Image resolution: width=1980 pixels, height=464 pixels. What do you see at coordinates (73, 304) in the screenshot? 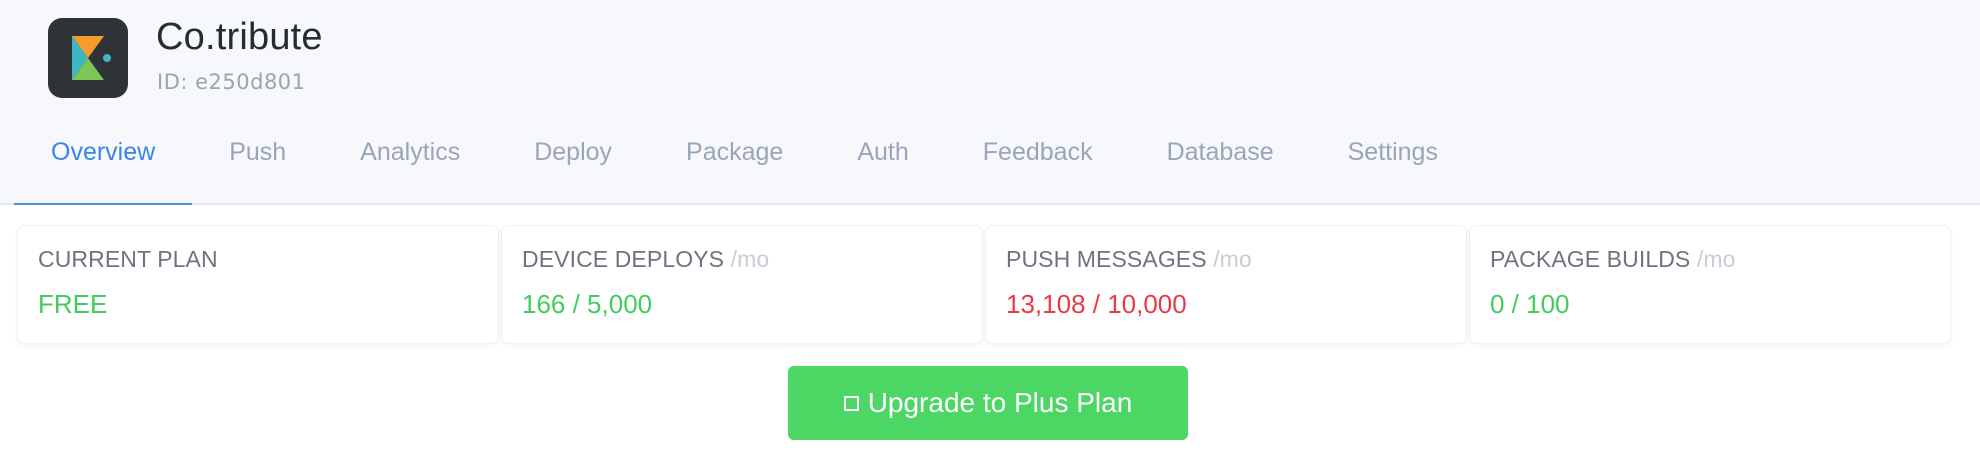
I see `current-plan-value: FREE` at bounding box center [73, 304].